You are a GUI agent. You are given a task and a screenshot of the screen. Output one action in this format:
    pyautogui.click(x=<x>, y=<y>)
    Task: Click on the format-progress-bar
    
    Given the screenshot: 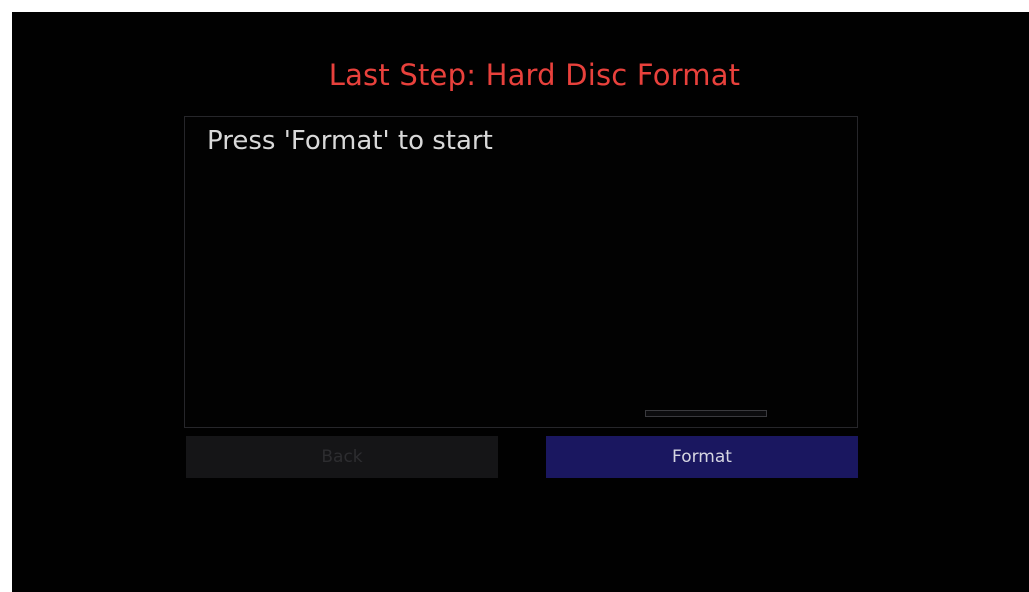 What is the action you would take?
    pyautogui.click(x=706, y=413)
    